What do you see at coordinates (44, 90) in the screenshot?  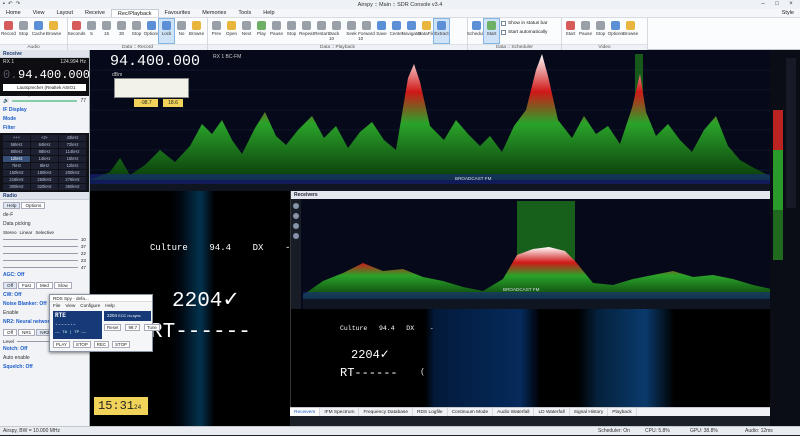 I see `audio-device-select: Lautsprecher (Realtek ASIO1 Audio)` at bounding box center [44, 90].